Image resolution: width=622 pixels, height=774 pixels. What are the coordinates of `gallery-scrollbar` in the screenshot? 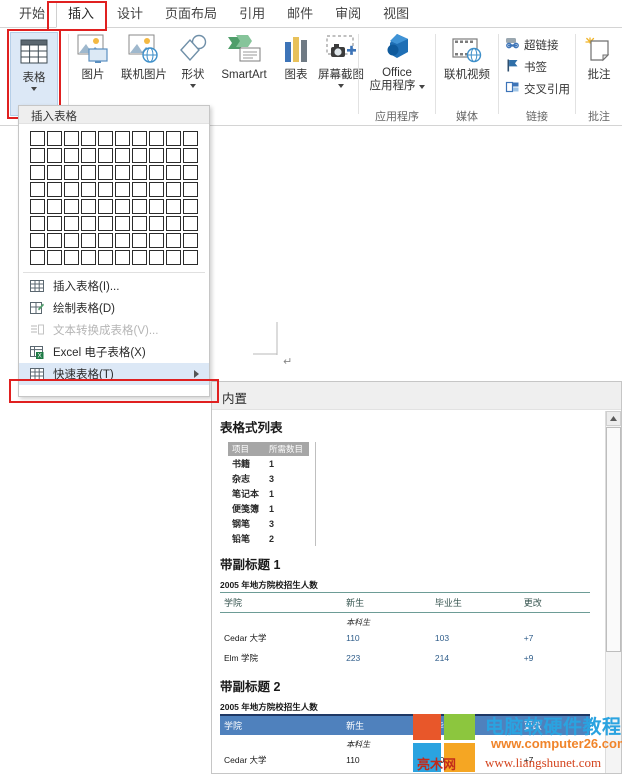 It's located at (613, 592).